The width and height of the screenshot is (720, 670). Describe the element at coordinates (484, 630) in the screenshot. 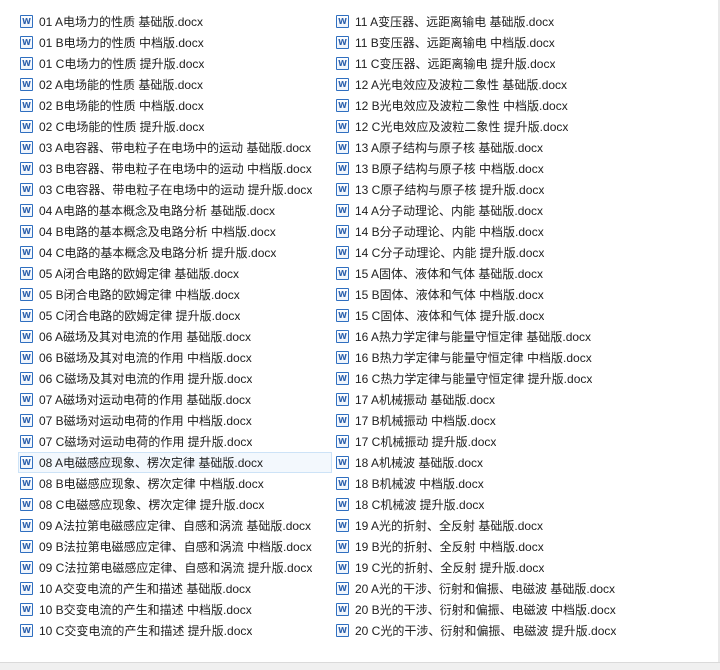

I see `file-item: W 20 C光的干涉、衍射和偏振、电磁波 提升版.docx` at that location.